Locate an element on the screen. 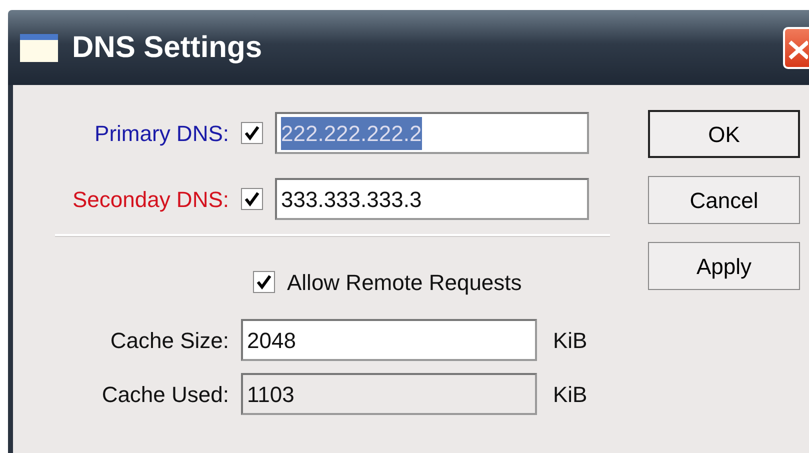 This screenshot has height=453, width=809. checkbox-label: Allow Remote Requests is located at coordinates (404, 282).